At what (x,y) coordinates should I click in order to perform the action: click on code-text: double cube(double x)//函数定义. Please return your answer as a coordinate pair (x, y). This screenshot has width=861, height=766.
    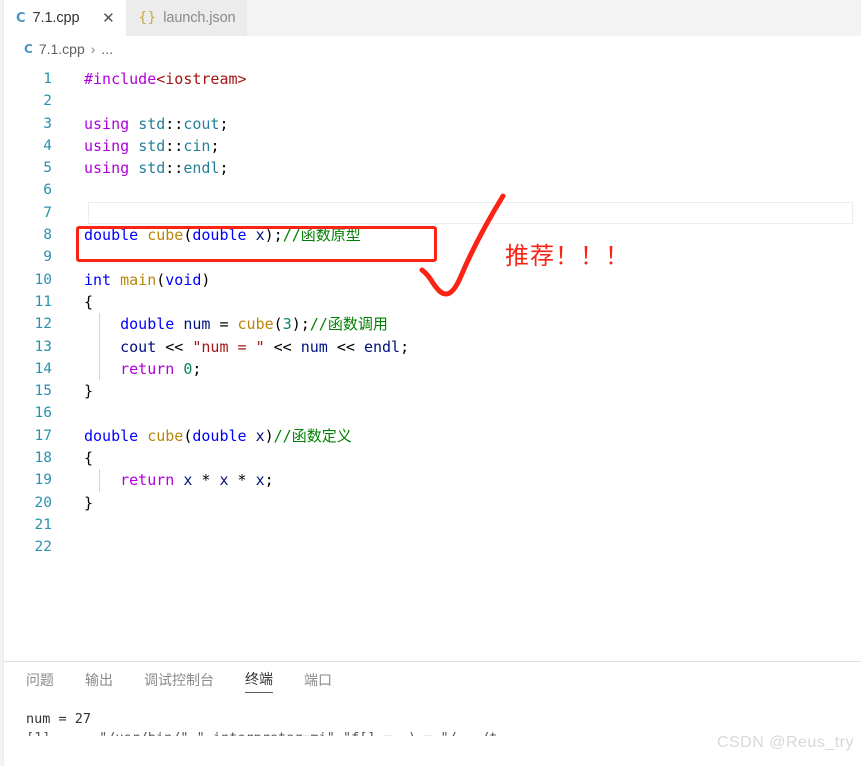
    Looking at the image, I should click on (218, 436).